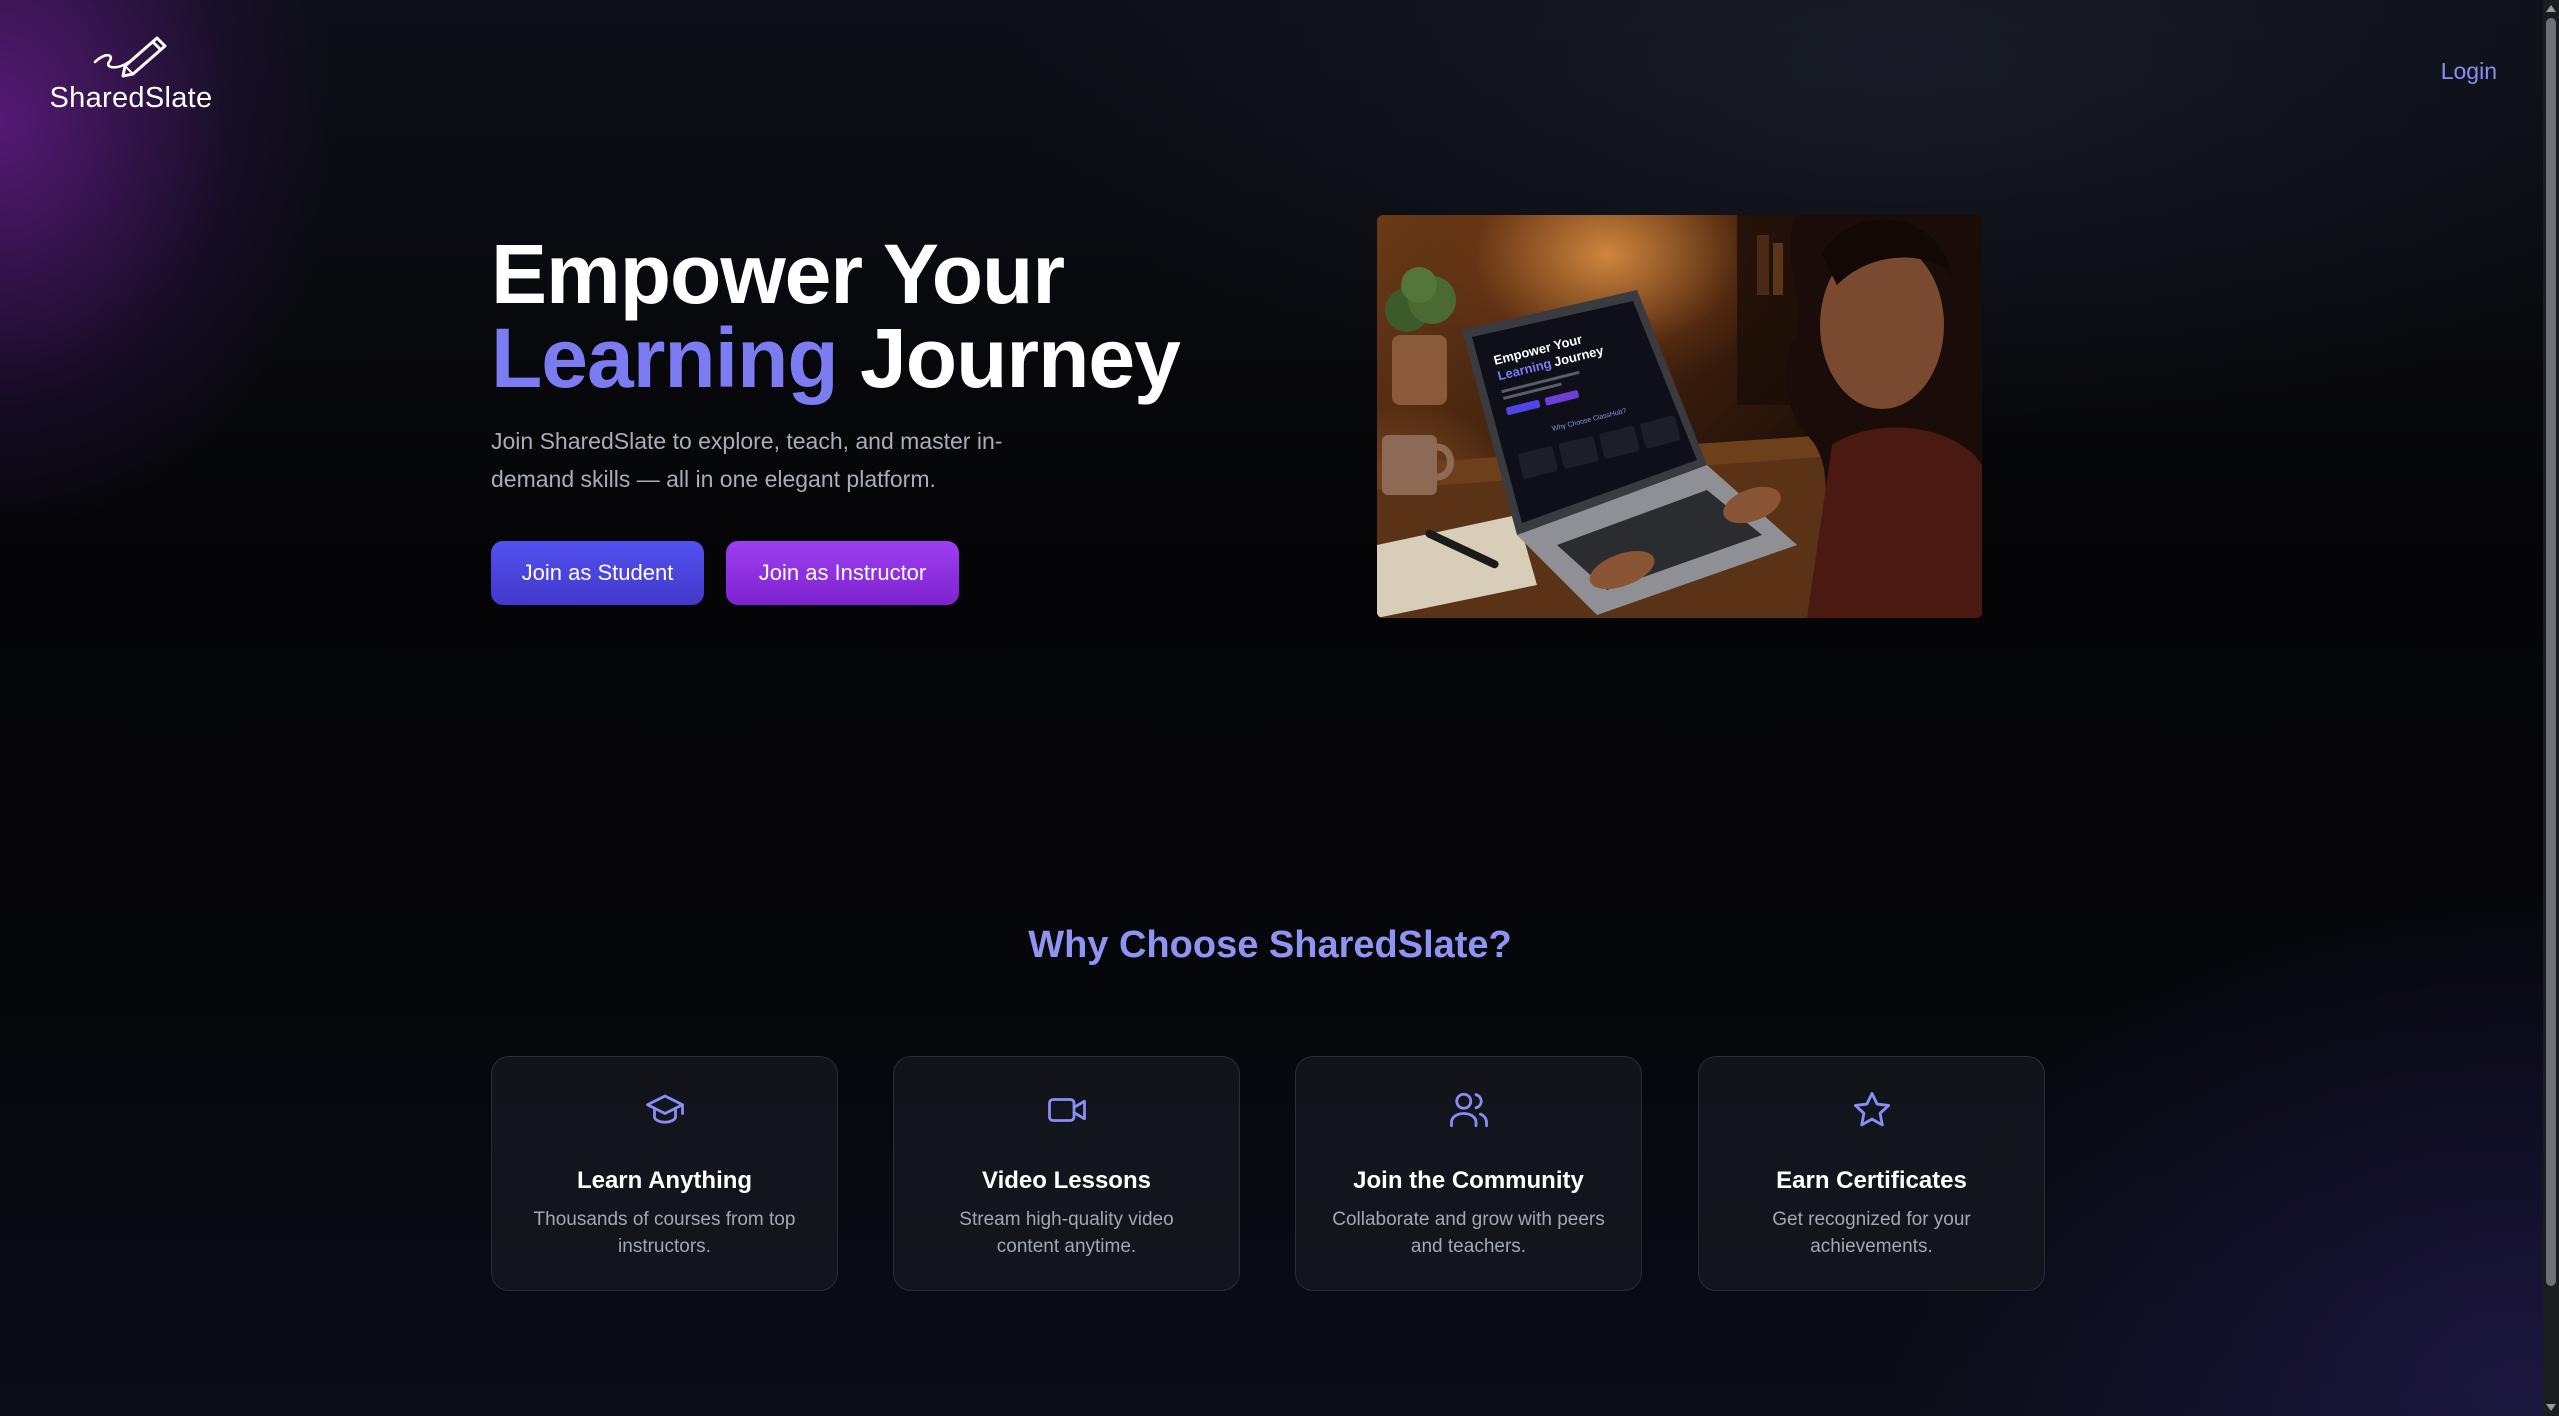 Image resolution: width=2559 pixels, height=1416 pixels. Describe the element at coordinates (1871, 1233) in the screenshot. I see `feature-card-description: Get recognized for your achievements.` at that location.